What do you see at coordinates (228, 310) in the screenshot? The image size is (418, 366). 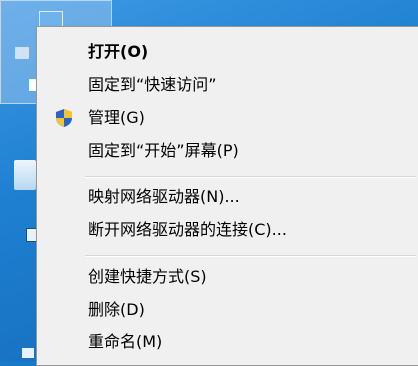 I see `menu-item-delete: 删除(D)` at bounding box center [228, 310].